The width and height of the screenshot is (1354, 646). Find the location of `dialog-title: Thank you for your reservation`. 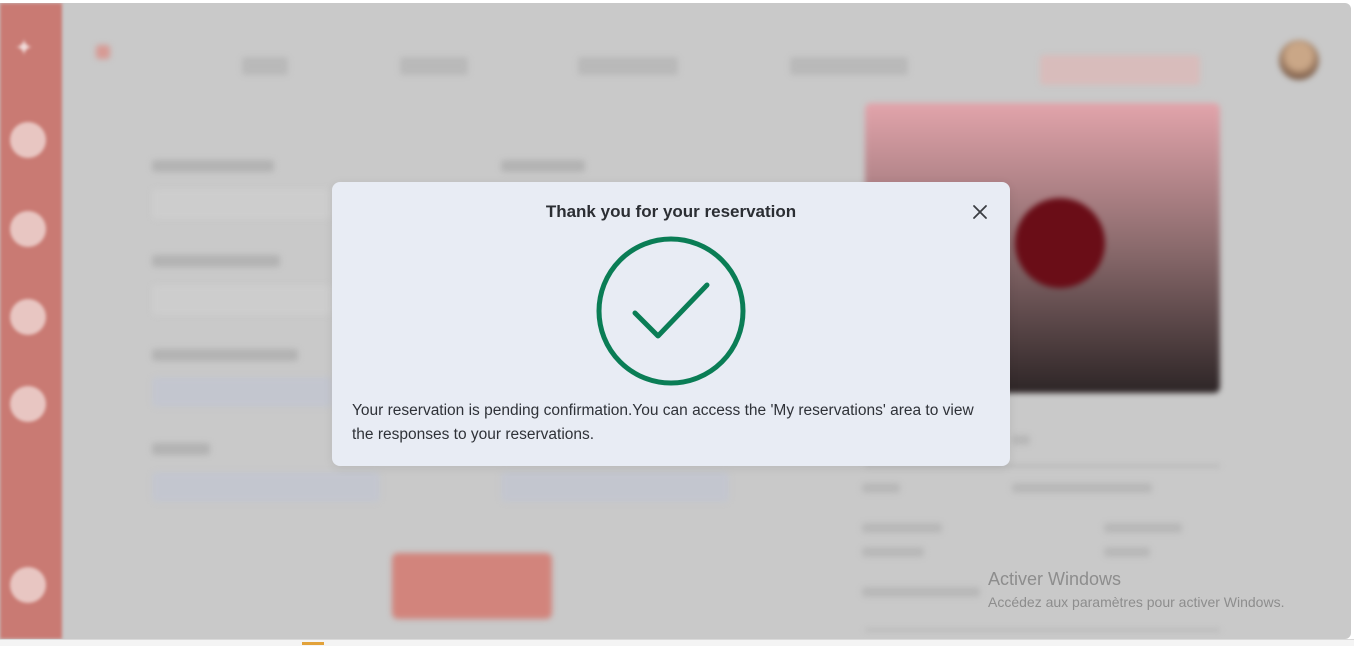

dialog-title: Thank you for your reservation is located at coordinates (671, 211).